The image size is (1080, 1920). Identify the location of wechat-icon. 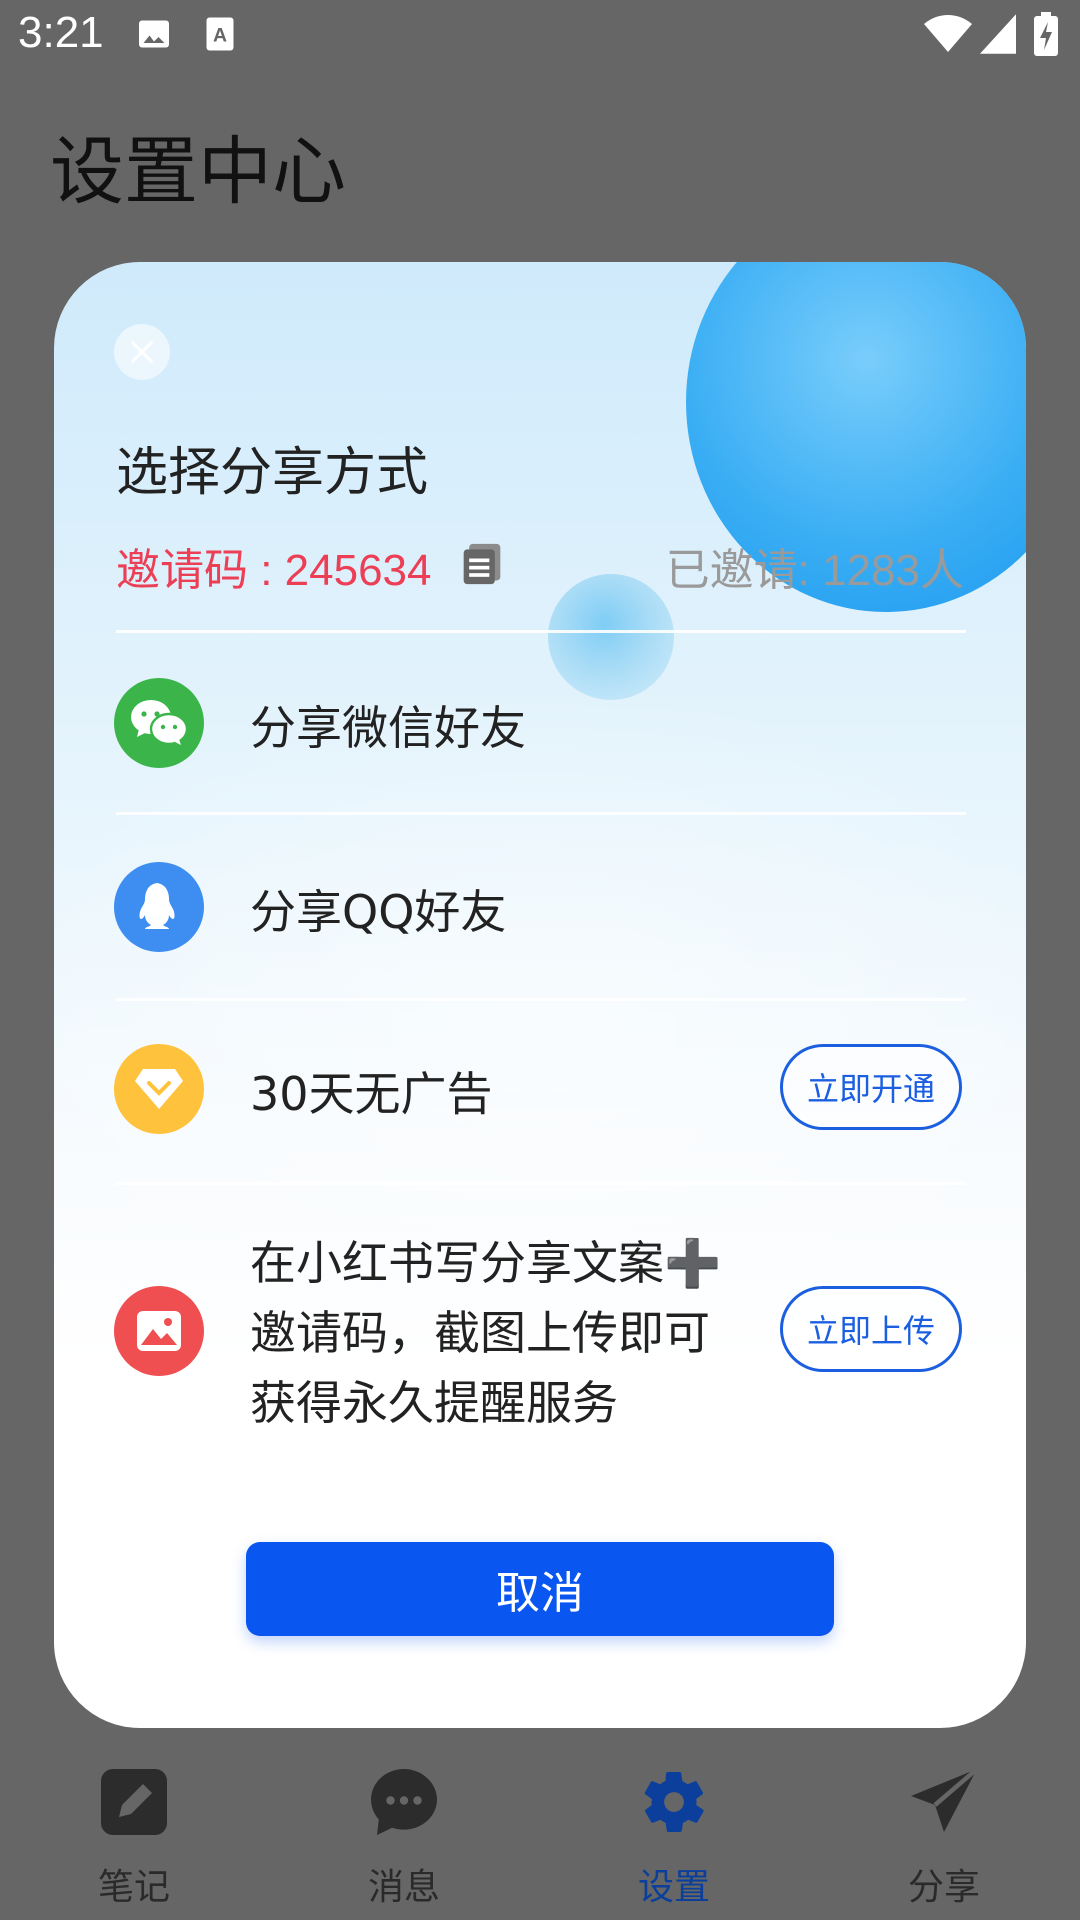
(160, 723).